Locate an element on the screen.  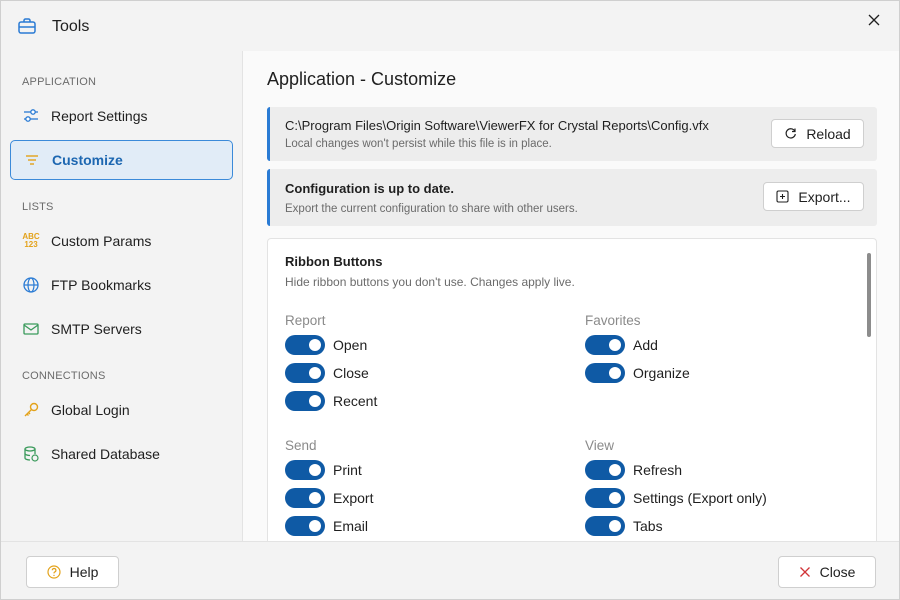
abc-123-icon: ABC 123 is located at coordinates (31, 241).